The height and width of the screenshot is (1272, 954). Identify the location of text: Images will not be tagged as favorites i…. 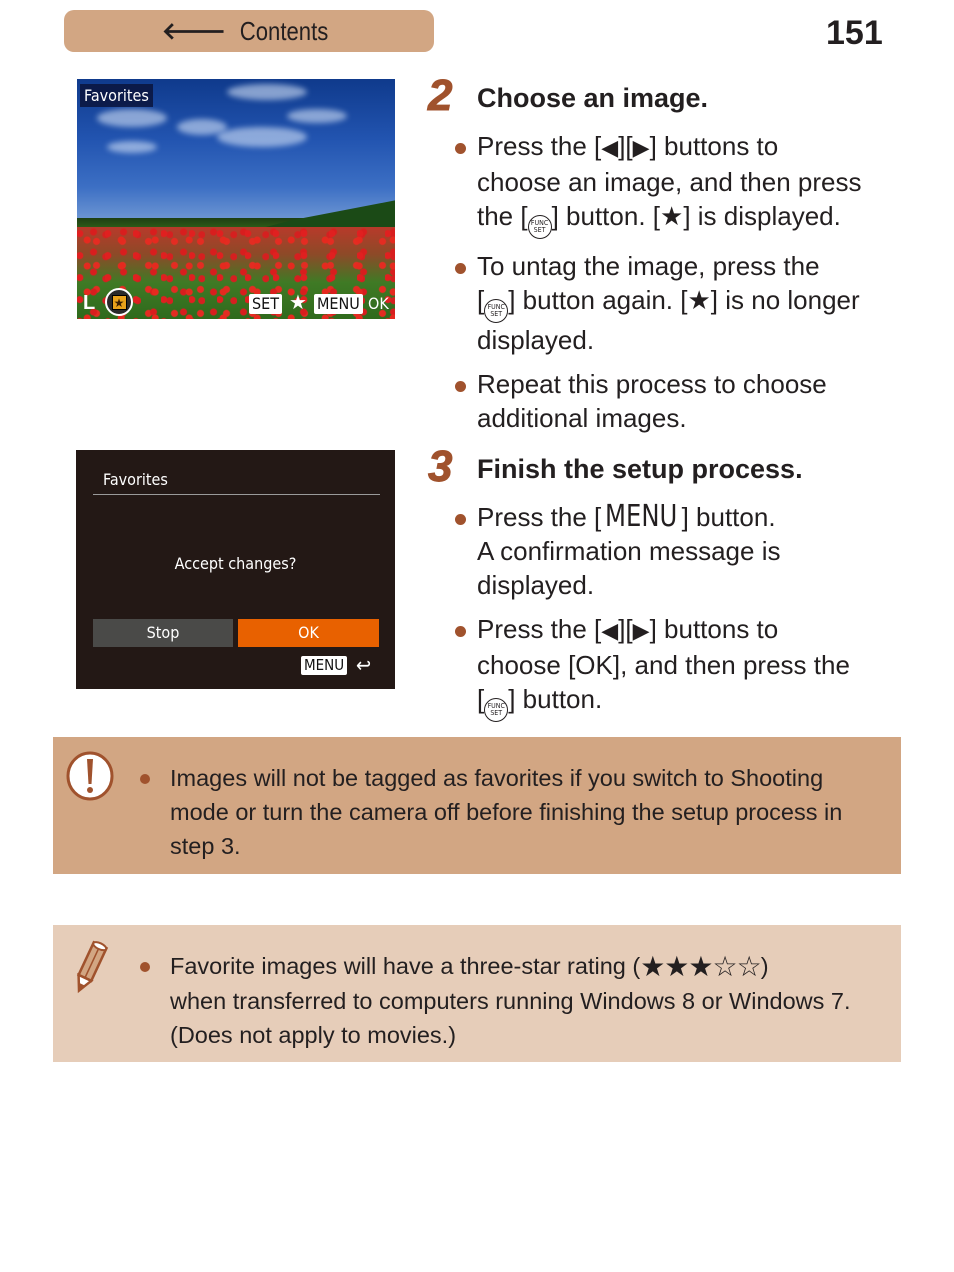
(497, 778).